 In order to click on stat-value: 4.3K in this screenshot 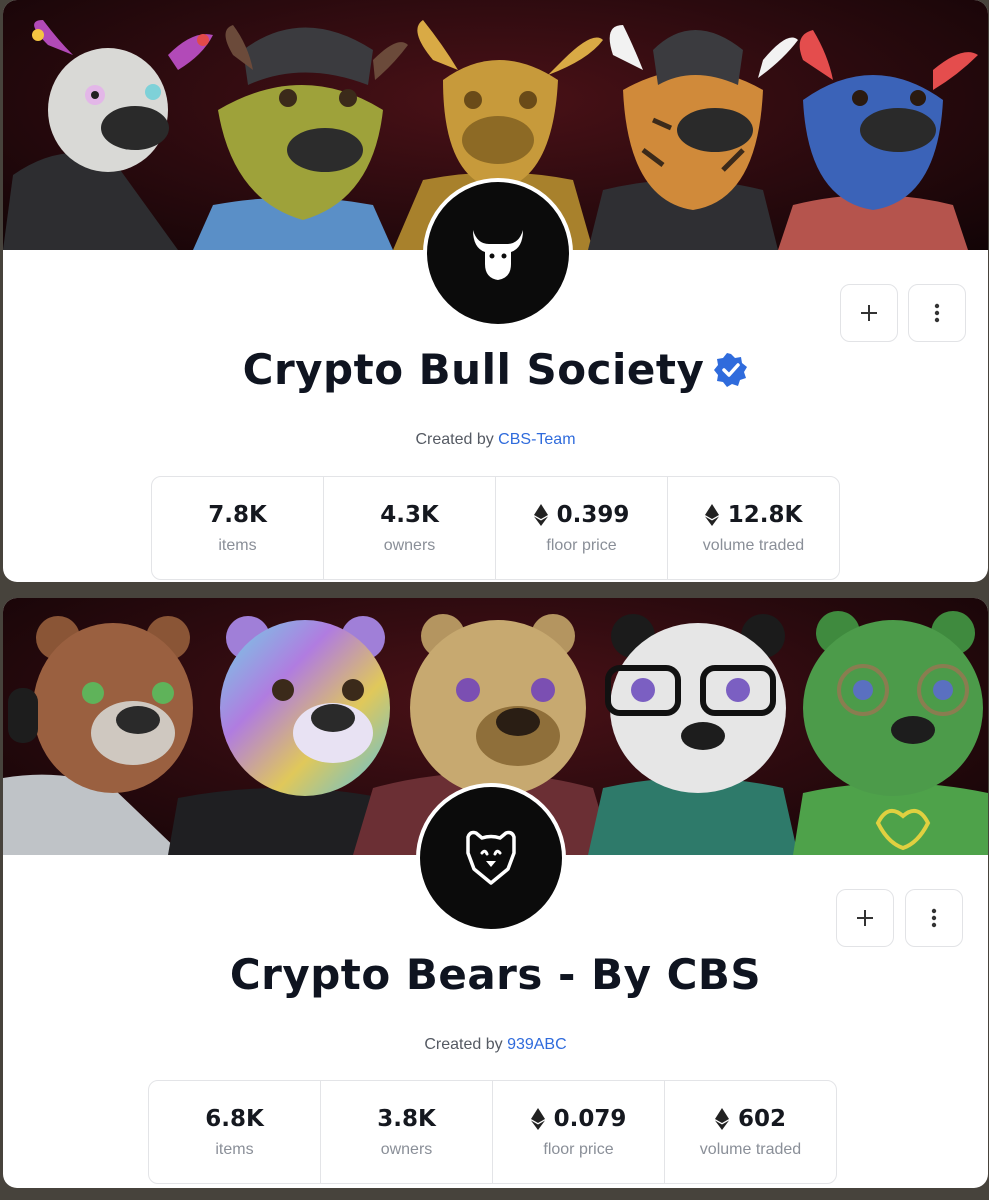, I will do `click(409, 515)`.